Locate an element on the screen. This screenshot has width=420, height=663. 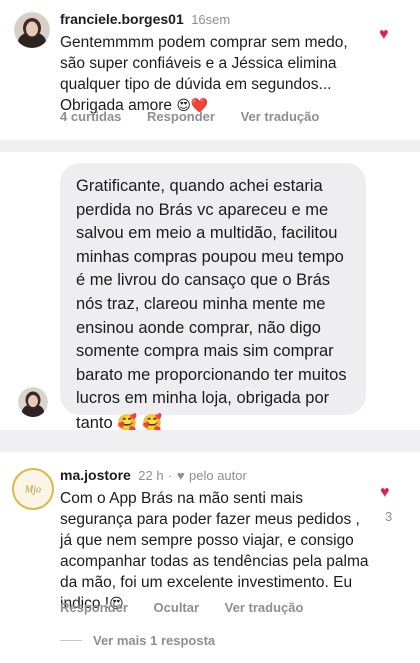
avatar: Mjo is located at coordinates (33, 489).